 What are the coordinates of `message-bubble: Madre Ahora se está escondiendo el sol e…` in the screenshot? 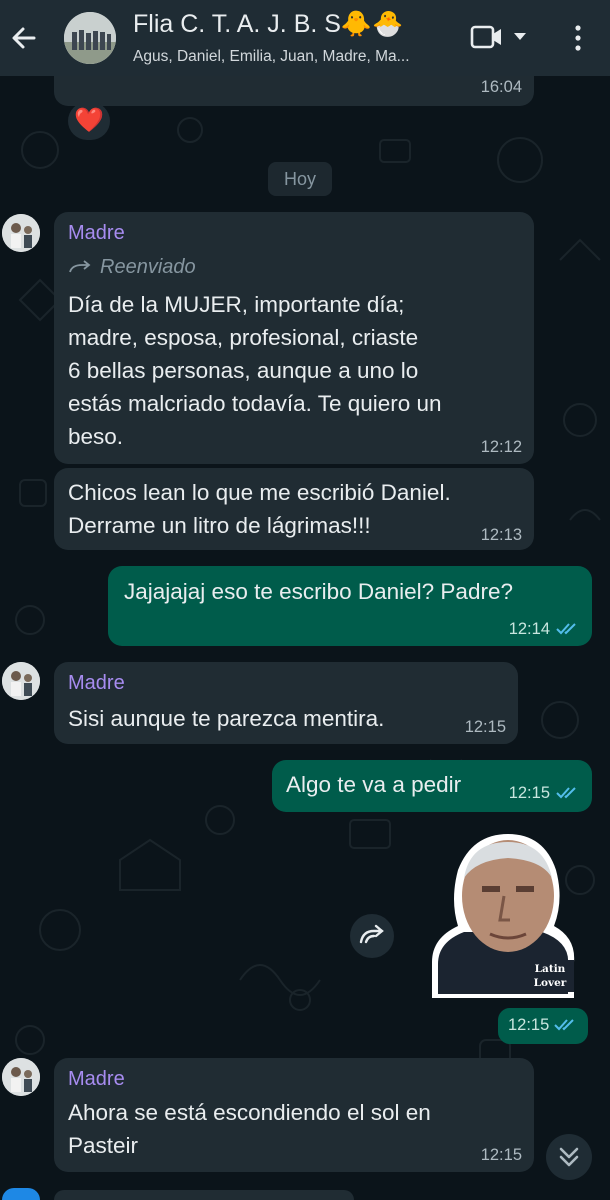 It's located at (294, 1115).